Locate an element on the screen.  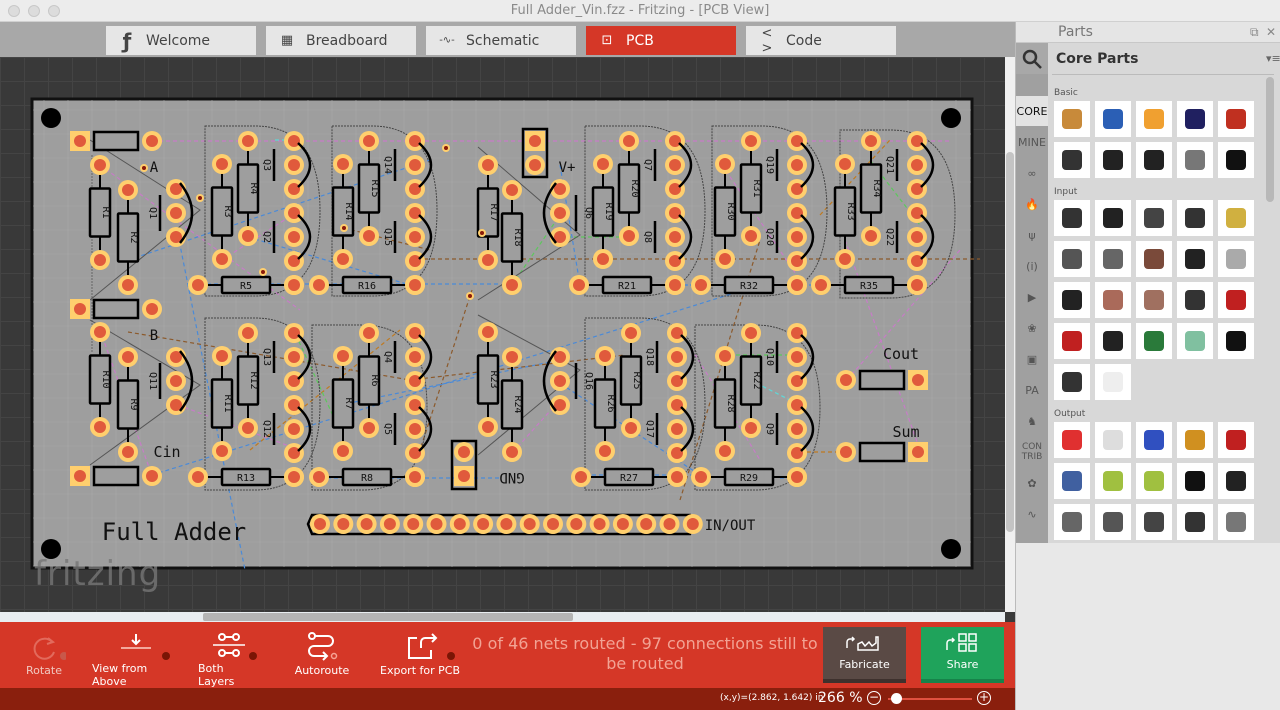
parts-bin-core: CORE is located at coordinates (1032, 111).